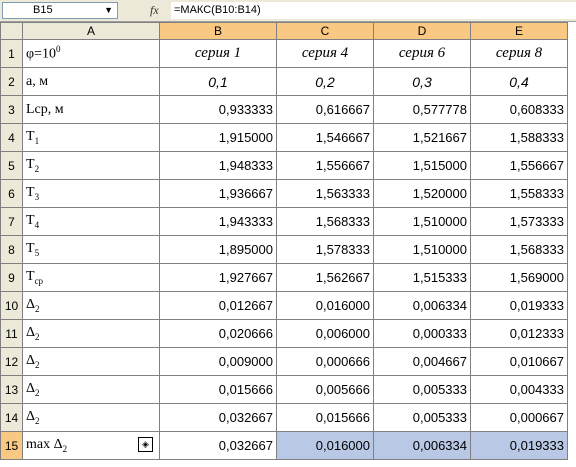 This screenshot has width=576, height=467. Describe the element at coordinates (218, 361) in the screenshot. I see `value-cell: 0,009000` at that location.